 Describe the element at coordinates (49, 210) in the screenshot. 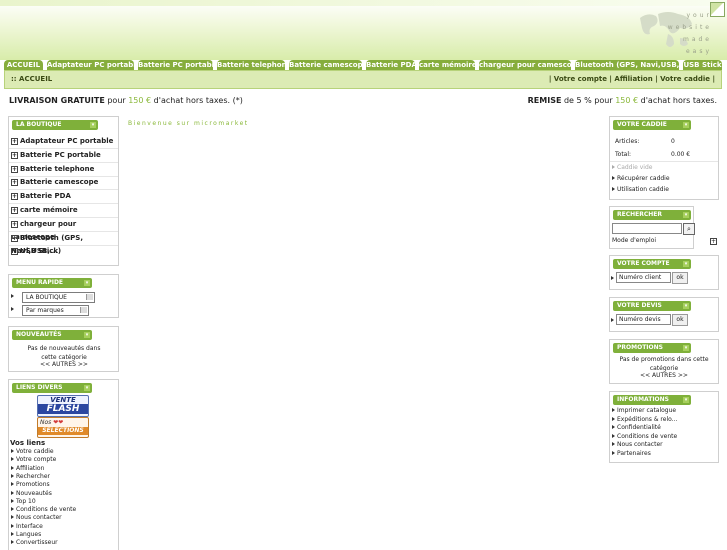

I see `boutique-category-label: carte mémoire` at that location.